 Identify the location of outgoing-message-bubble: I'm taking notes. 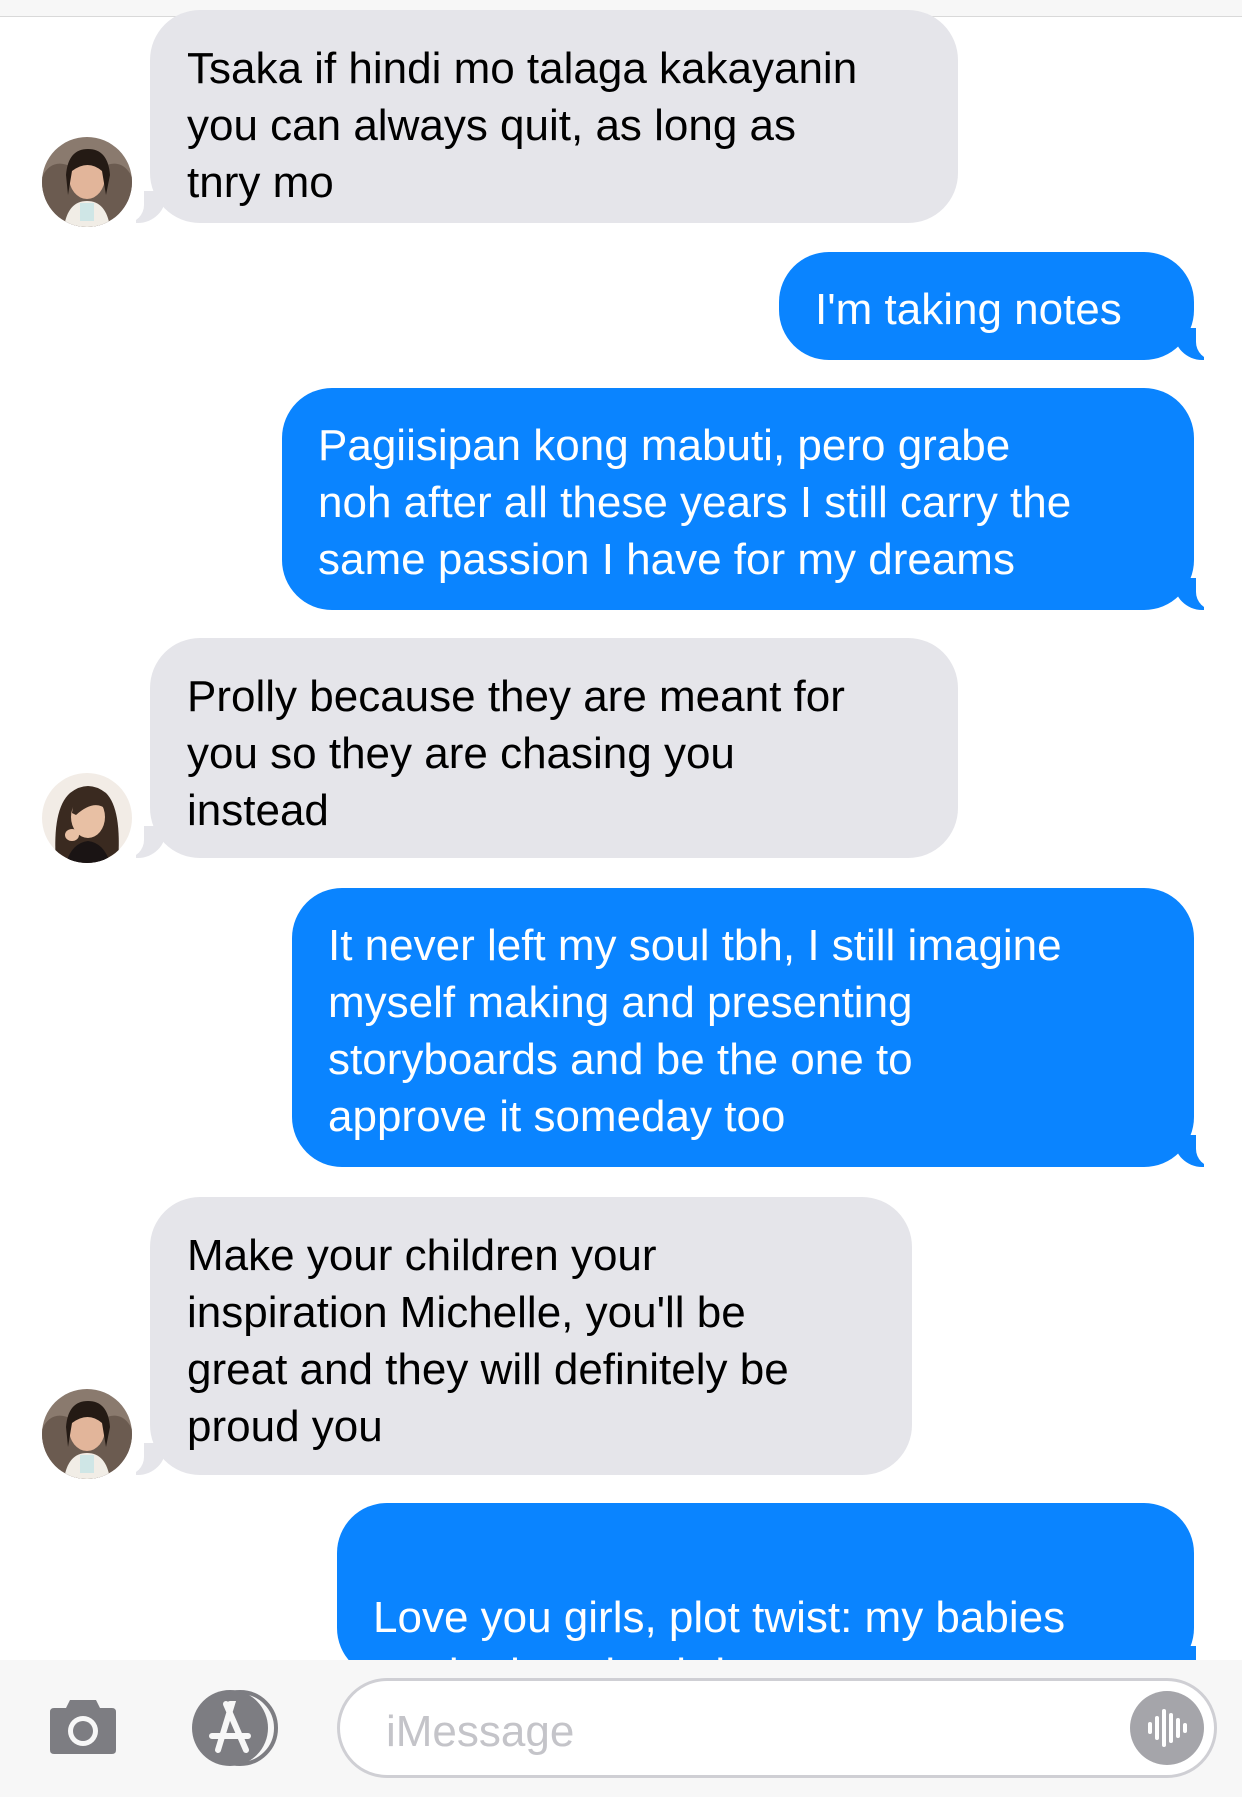
(986, 306).